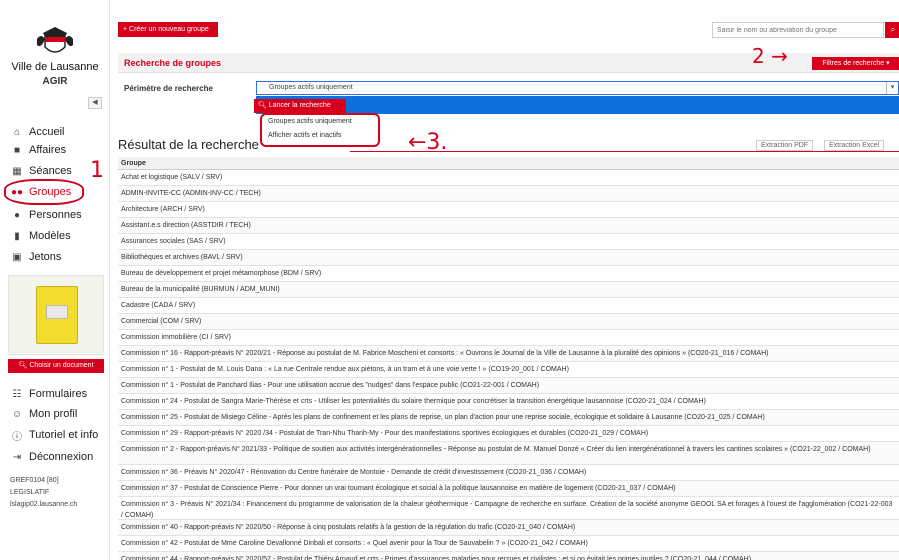 This screenshot has width=899, height=560. I want to click on home-icon: ⌂, so click(17, 132).